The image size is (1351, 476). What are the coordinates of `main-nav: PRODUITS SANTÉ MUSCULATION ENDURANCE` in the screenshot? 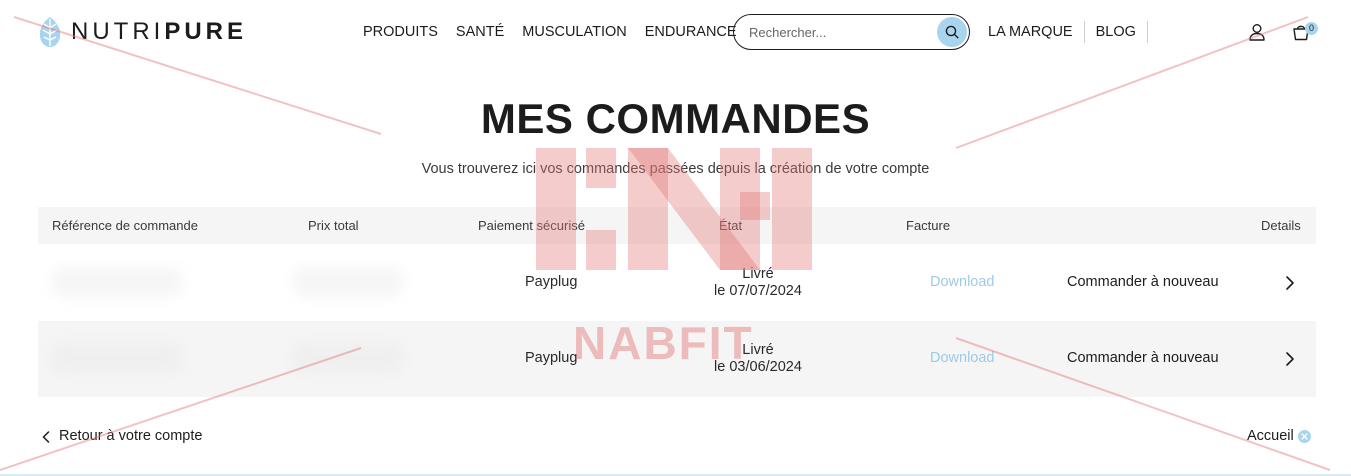 It's located at (559, 32).